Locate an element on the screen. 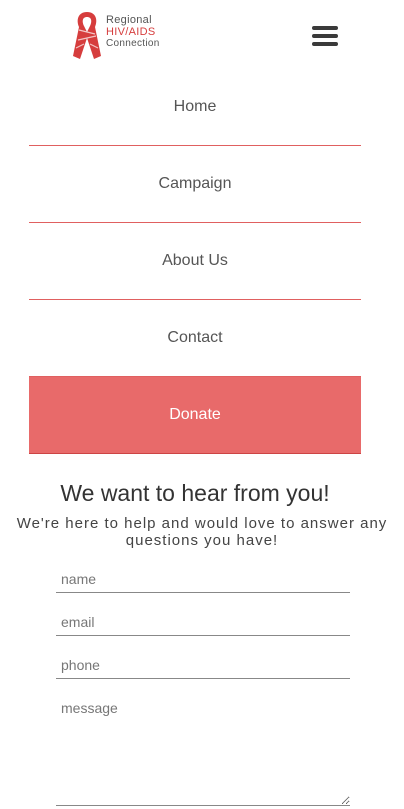 Image resolution: width=404 pixels, height=809 pixels. hamburger-menu-icon is located at coordinates (325, 36).